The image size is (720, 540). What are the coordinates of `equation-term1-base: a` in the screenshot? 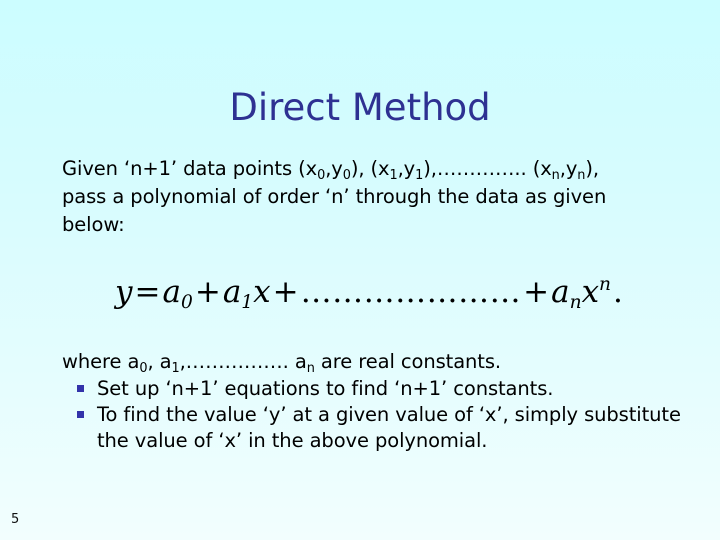 It's located at (171, 292).